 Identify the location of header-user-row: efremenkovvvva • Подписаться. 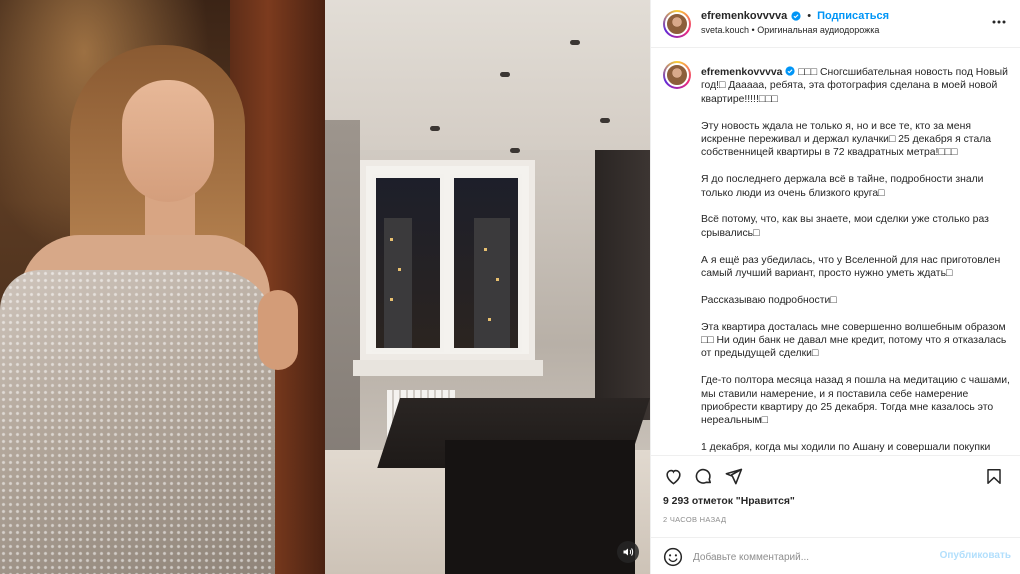
(795, 16).